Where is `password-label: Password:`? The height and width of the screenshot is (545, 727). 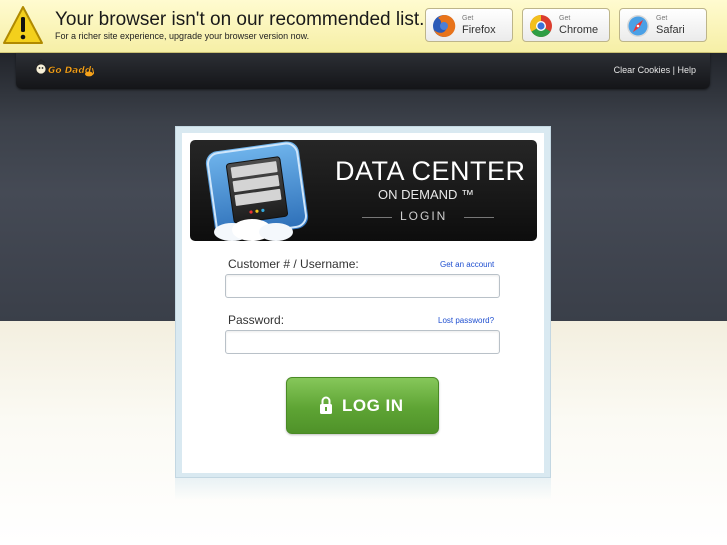 password-label: Password: is located at coordinates (256, 320).